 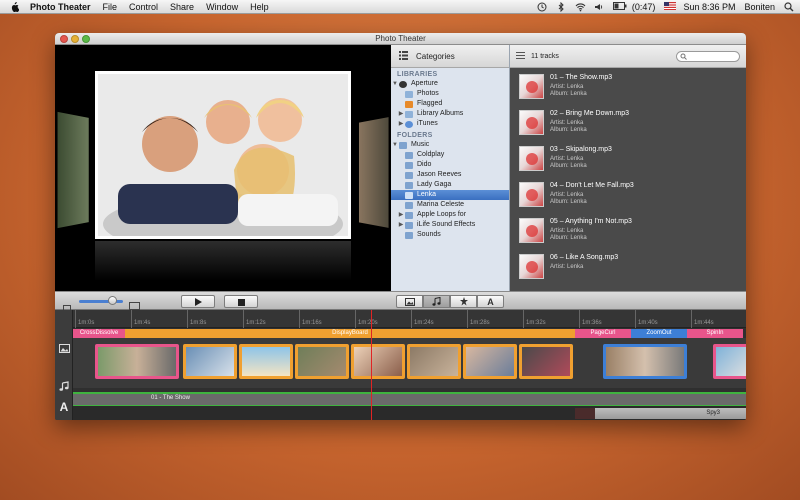 I want to click on folder-item-ilife-sound-effects: ▶ iLife Sound Effects, so click(x=450, y=225).